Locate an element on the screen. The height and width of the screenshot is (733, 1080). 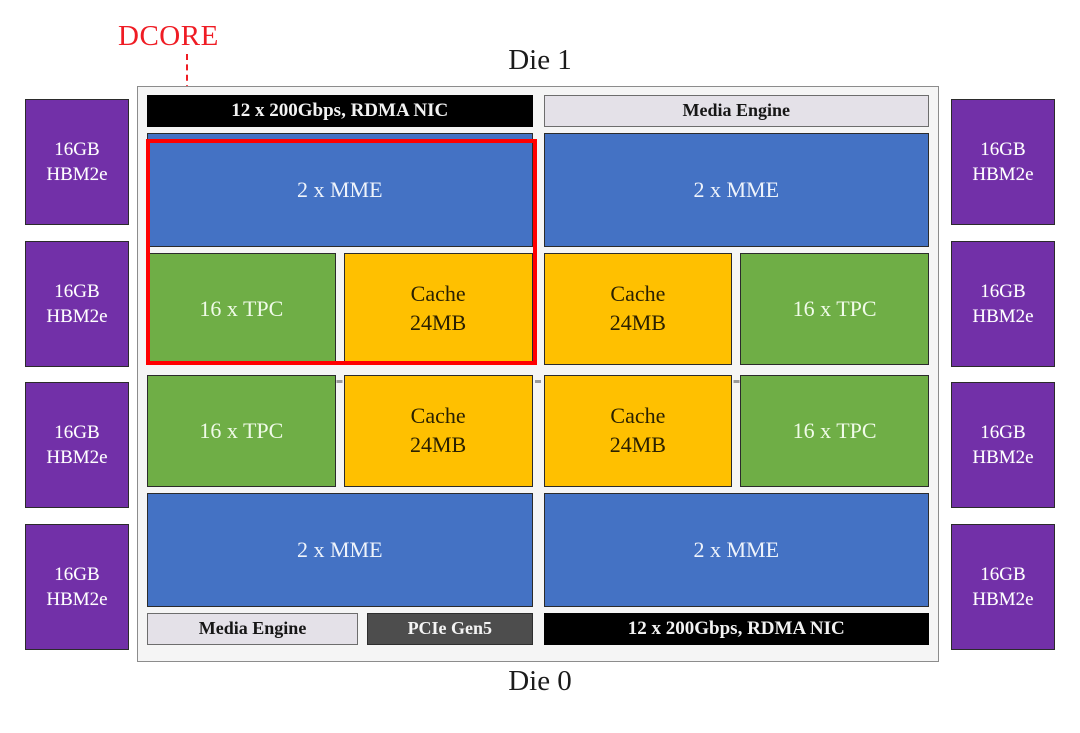
hbm-stack-right-2: 16GB HBM2e is located at coordinates (1003, 303).